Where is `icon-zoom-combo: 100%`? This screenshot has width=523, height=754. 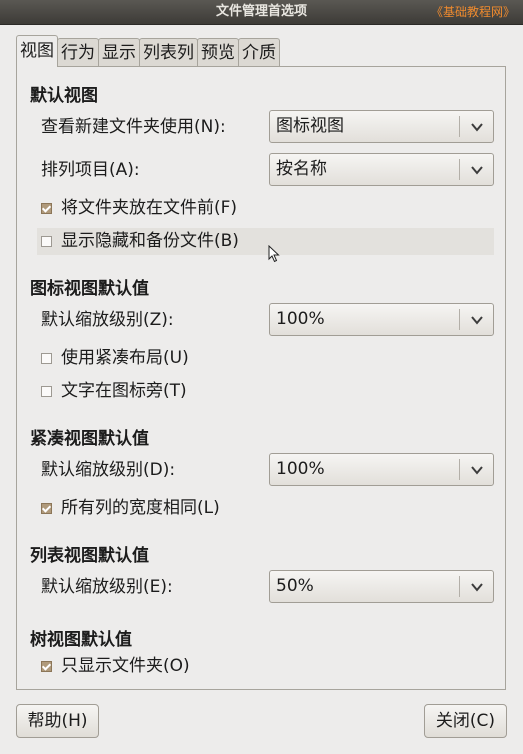 icon-zoom-combo: 100% is located at coordinates (381, 319).